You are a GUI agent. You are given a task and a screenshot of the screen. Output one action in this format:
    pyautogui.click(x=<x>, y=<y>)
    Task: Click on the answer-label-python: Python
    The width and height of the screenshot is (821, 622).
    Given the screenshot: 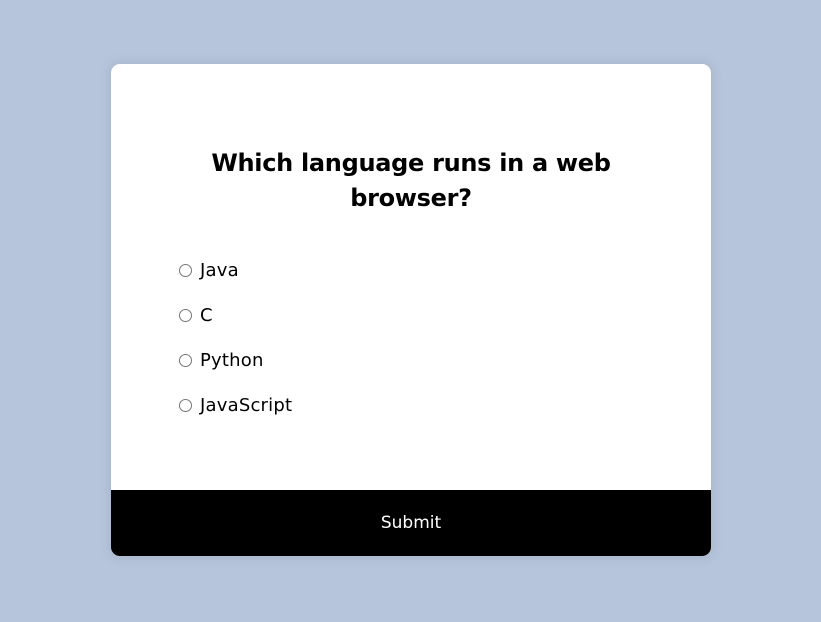 What is the action you would take?
    pyautogui.click(x=232, y=361)
    